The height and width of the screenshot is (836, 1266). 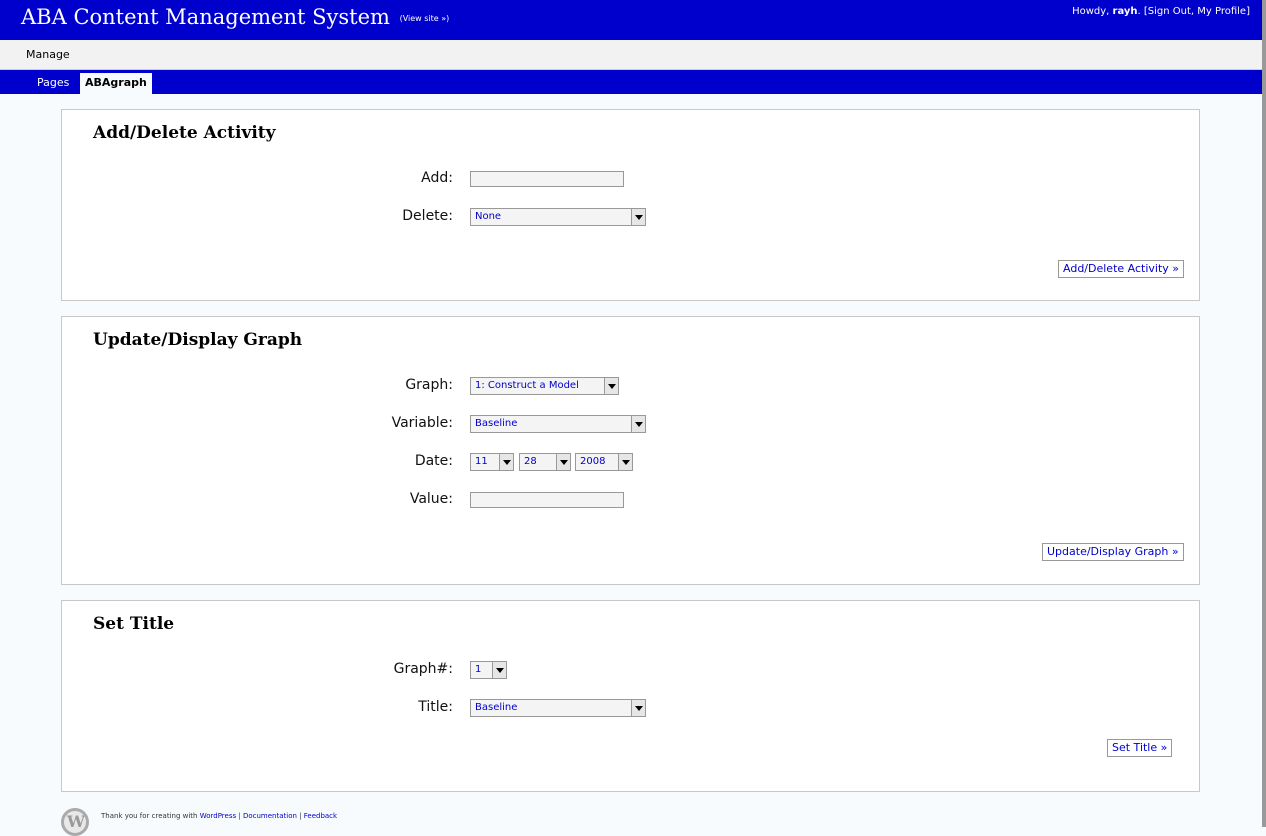 I want to click on add-delete-activity-button: Add/Delete Activity », so click(x=1121, y=269).